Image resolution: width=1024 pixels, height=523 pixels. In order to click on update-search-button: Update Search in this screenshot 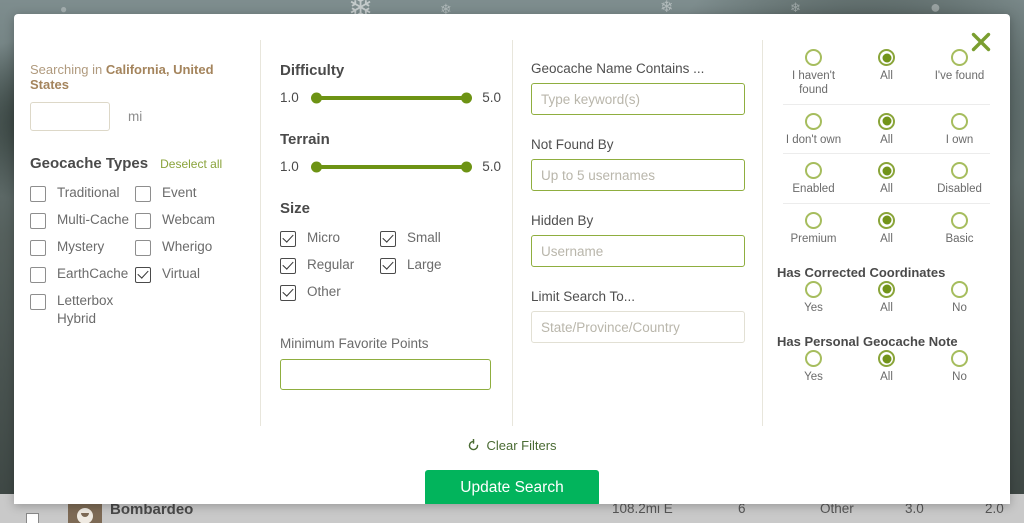, I will do `click(512, 487)`.